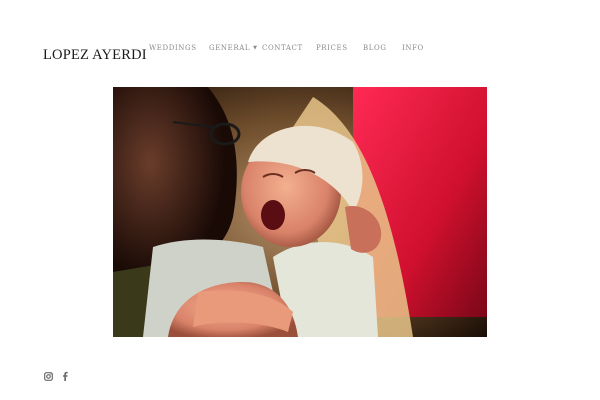  I want to click on nav-item-general-label: GENERAL, so click(230, 48).